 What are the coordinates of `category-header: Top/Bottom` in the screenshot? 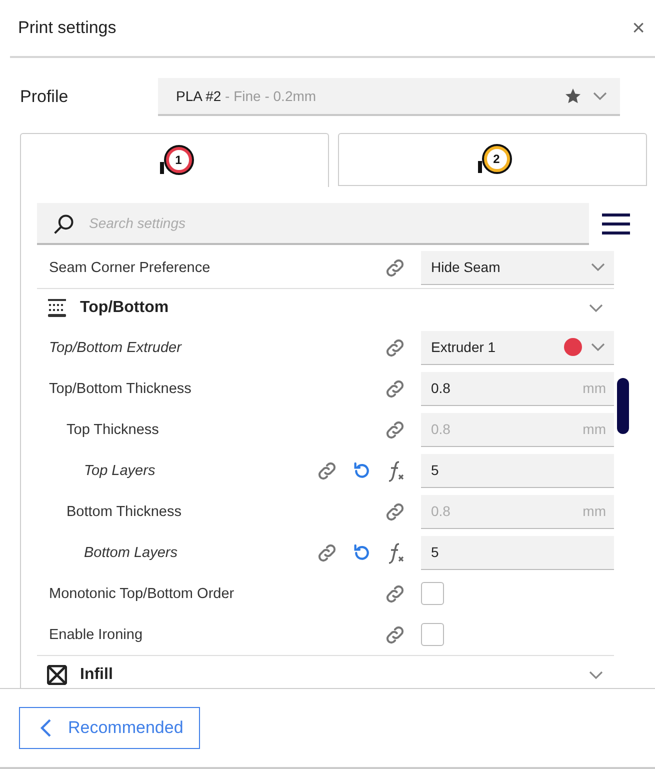 It's located at (325, 307).